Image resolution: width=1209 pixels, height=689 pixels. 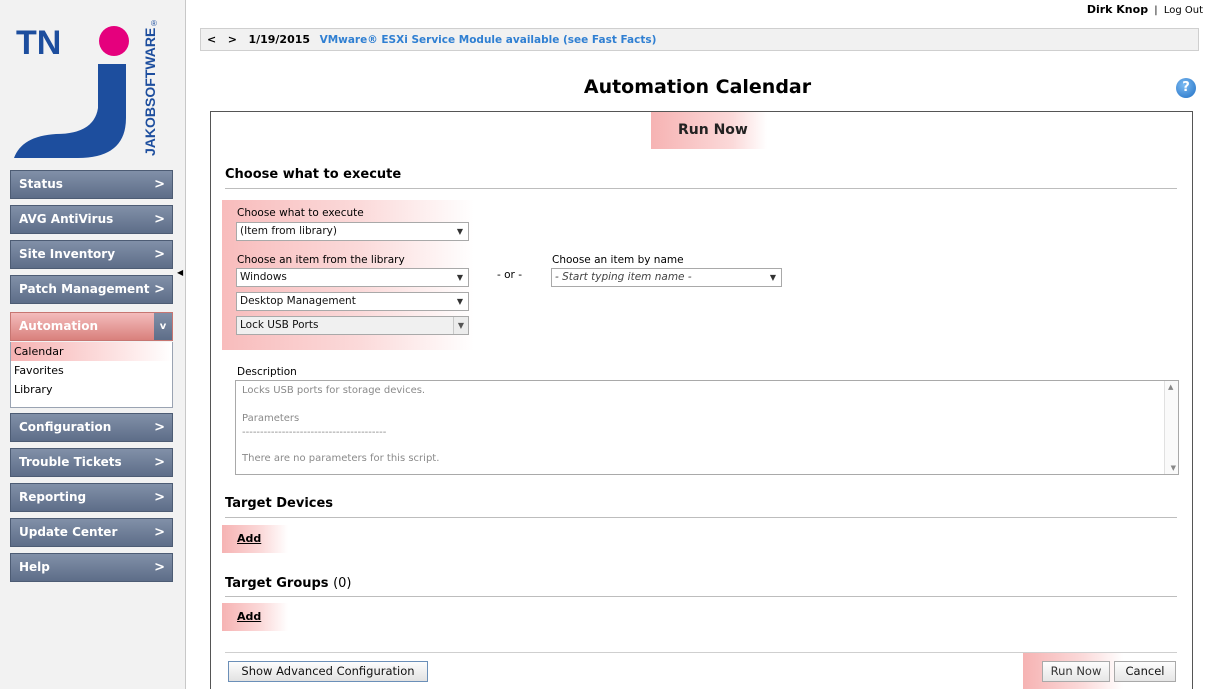 I want to click on nav-item-status: Status >, so click(x=91, y=184).